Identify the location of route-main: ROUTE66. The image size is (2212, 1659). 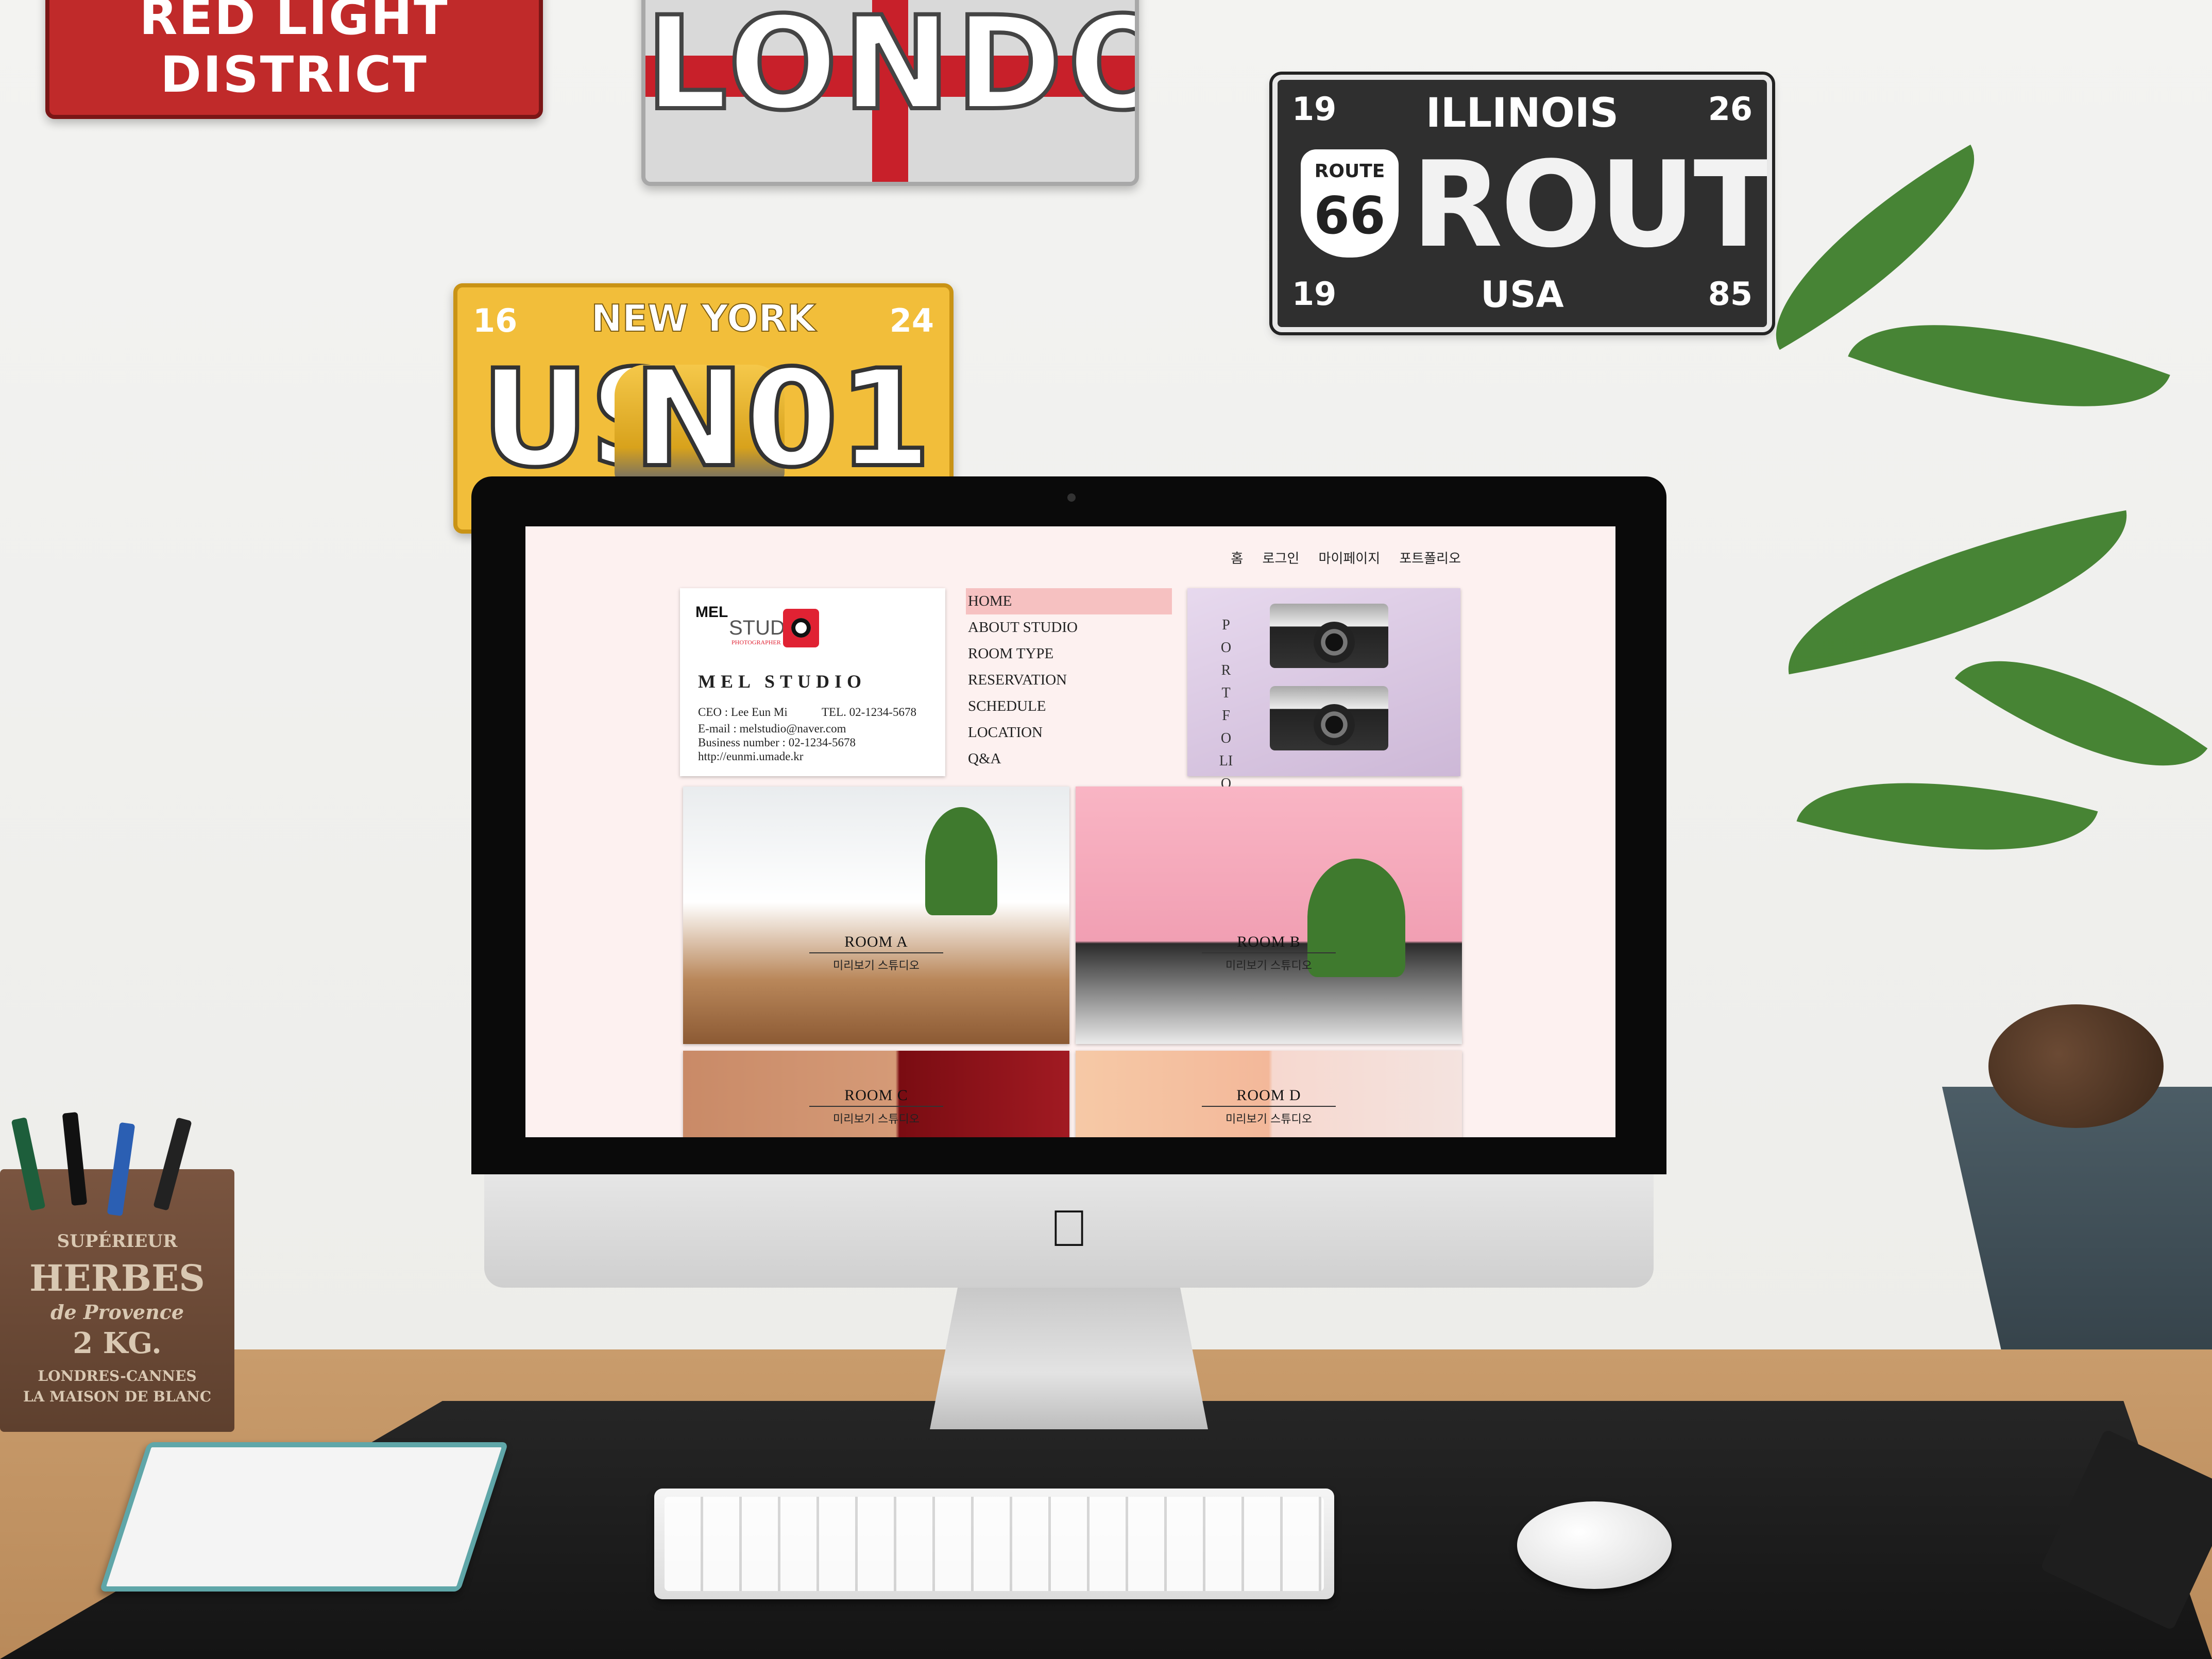
(1592, 205).